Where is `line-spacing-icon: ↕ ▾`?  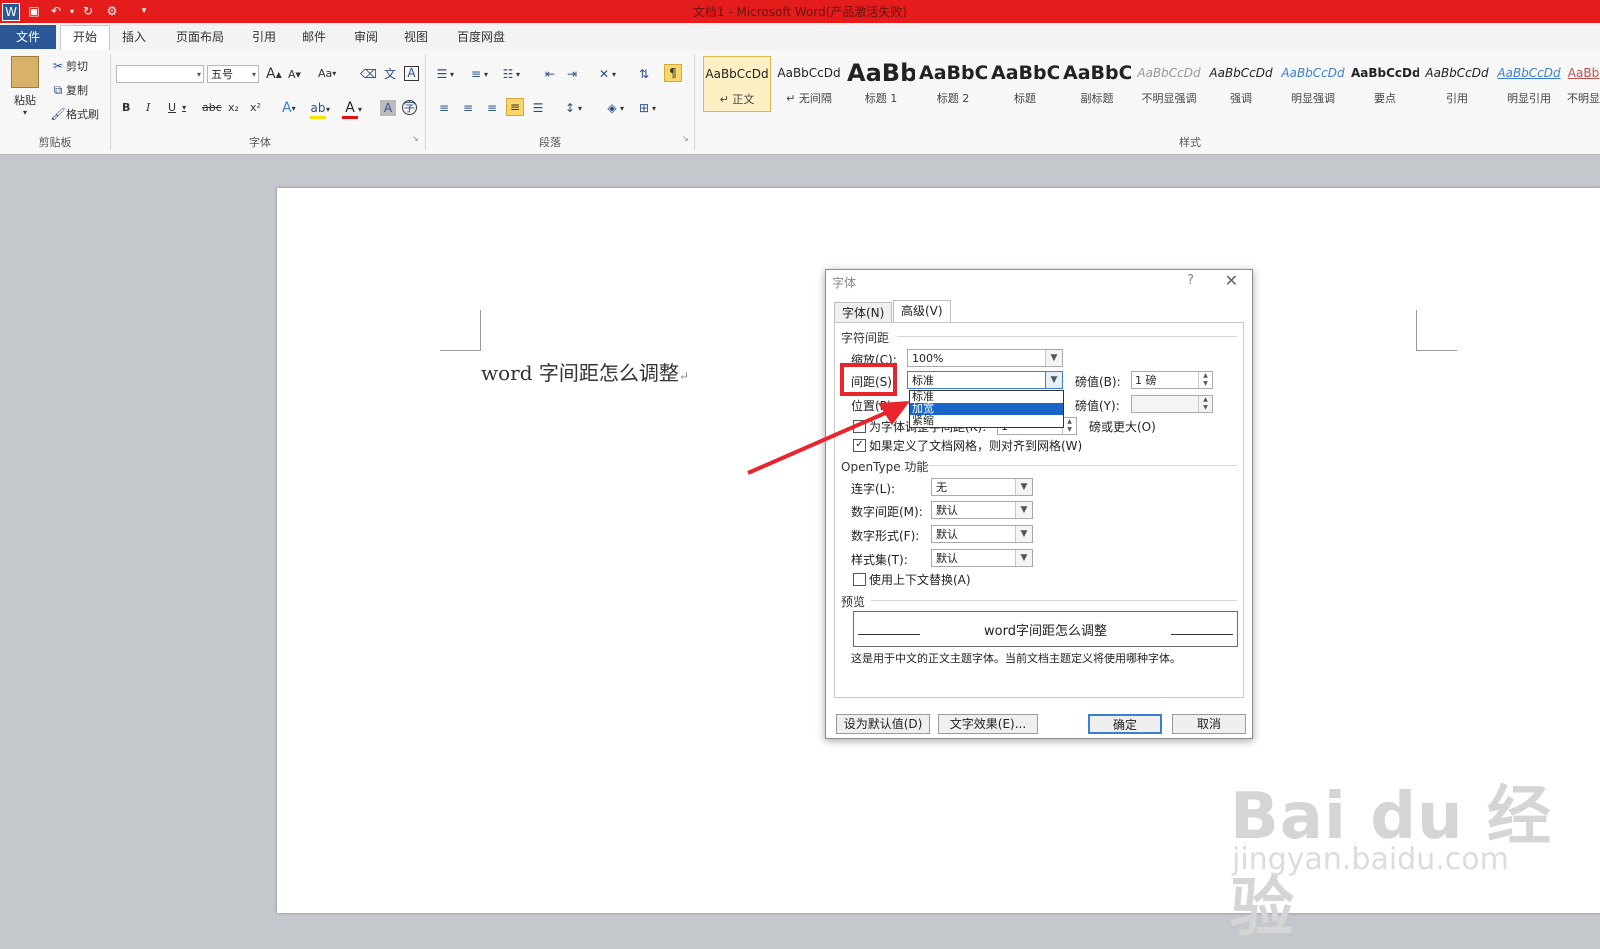 line-spacing-icon: ↕ ▾ is located at coordinates (572, 108).